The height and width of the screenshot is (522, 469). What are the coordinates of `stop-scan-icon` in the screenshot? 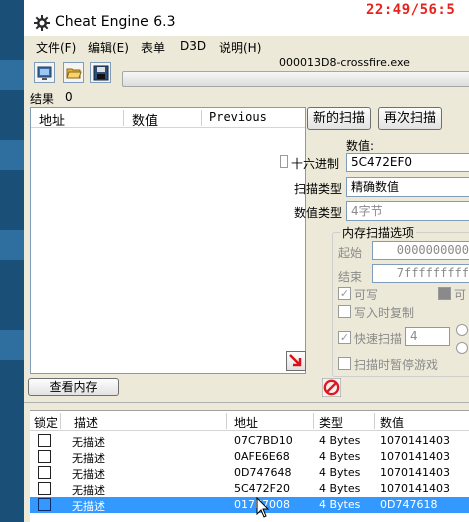 It's located at (331, 387).